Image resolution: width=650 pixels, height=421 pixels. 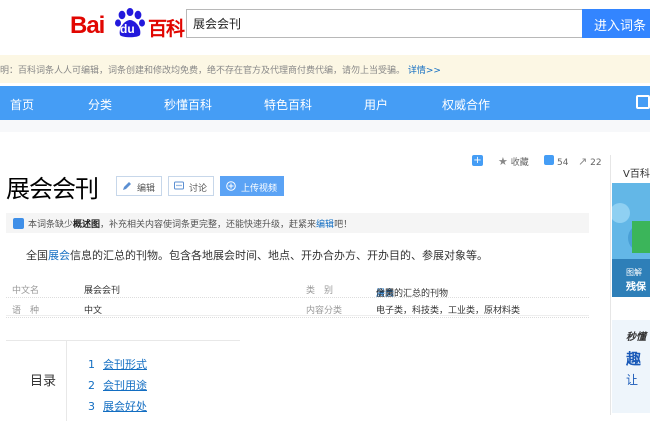 What do you see at coordinates (125, 364) in the screenshot?
I see `toc-text: 会刊形式` at bounding box center [125, 364].